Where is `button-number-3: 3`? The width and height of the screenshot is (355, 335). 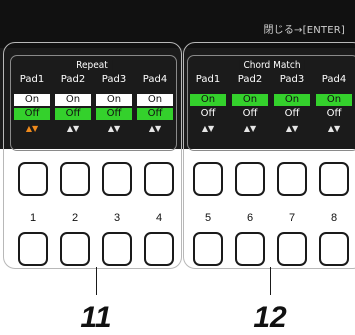
button-number-3: 3 is located at coordinates (117, 218).